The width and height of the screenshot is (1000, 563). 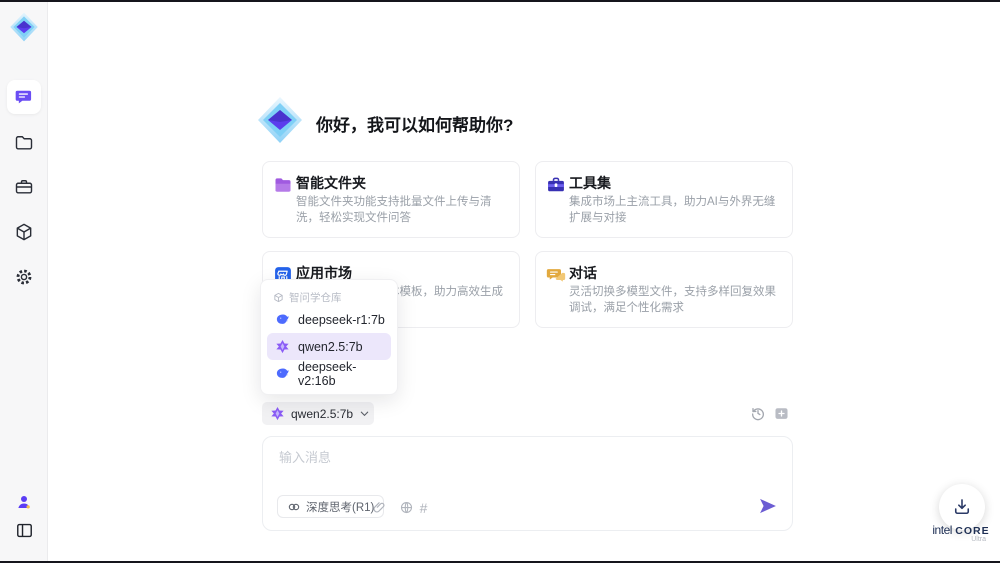 I want to click on card-toolset: 工具集 集成市场上主流工具，助力AI与外界无缝扩展与对接, so click(x=664, y=199).